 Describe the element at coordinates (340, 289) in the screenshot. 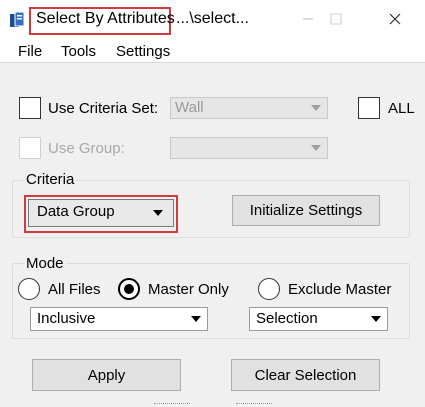

I see `radio-exclude-master-label: Exclude Master` at that location.